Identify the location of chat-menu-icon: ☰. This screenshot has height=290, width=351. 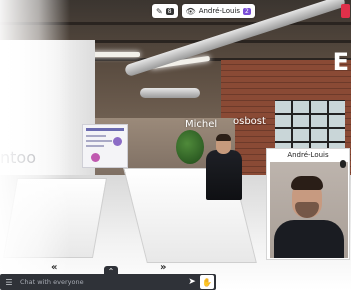
(9, 282).